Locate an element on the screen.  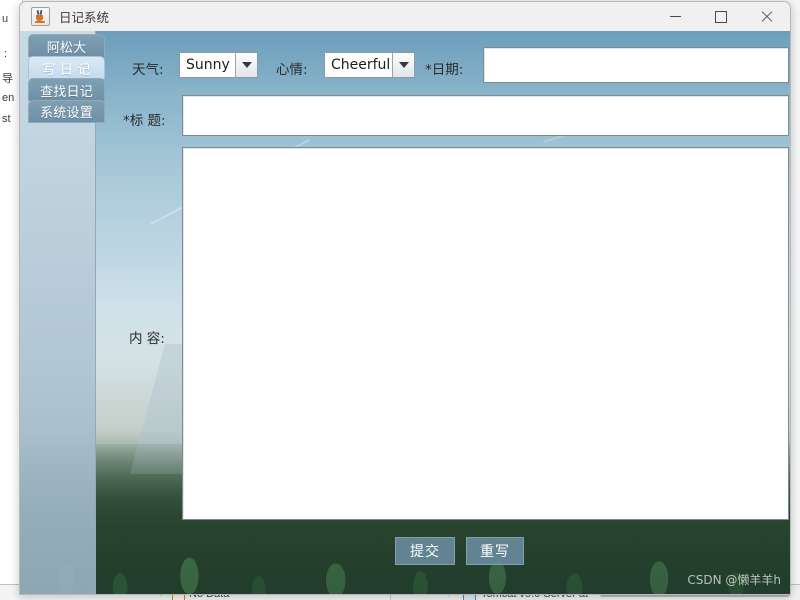
title-input is located at coordinates (485, 115).